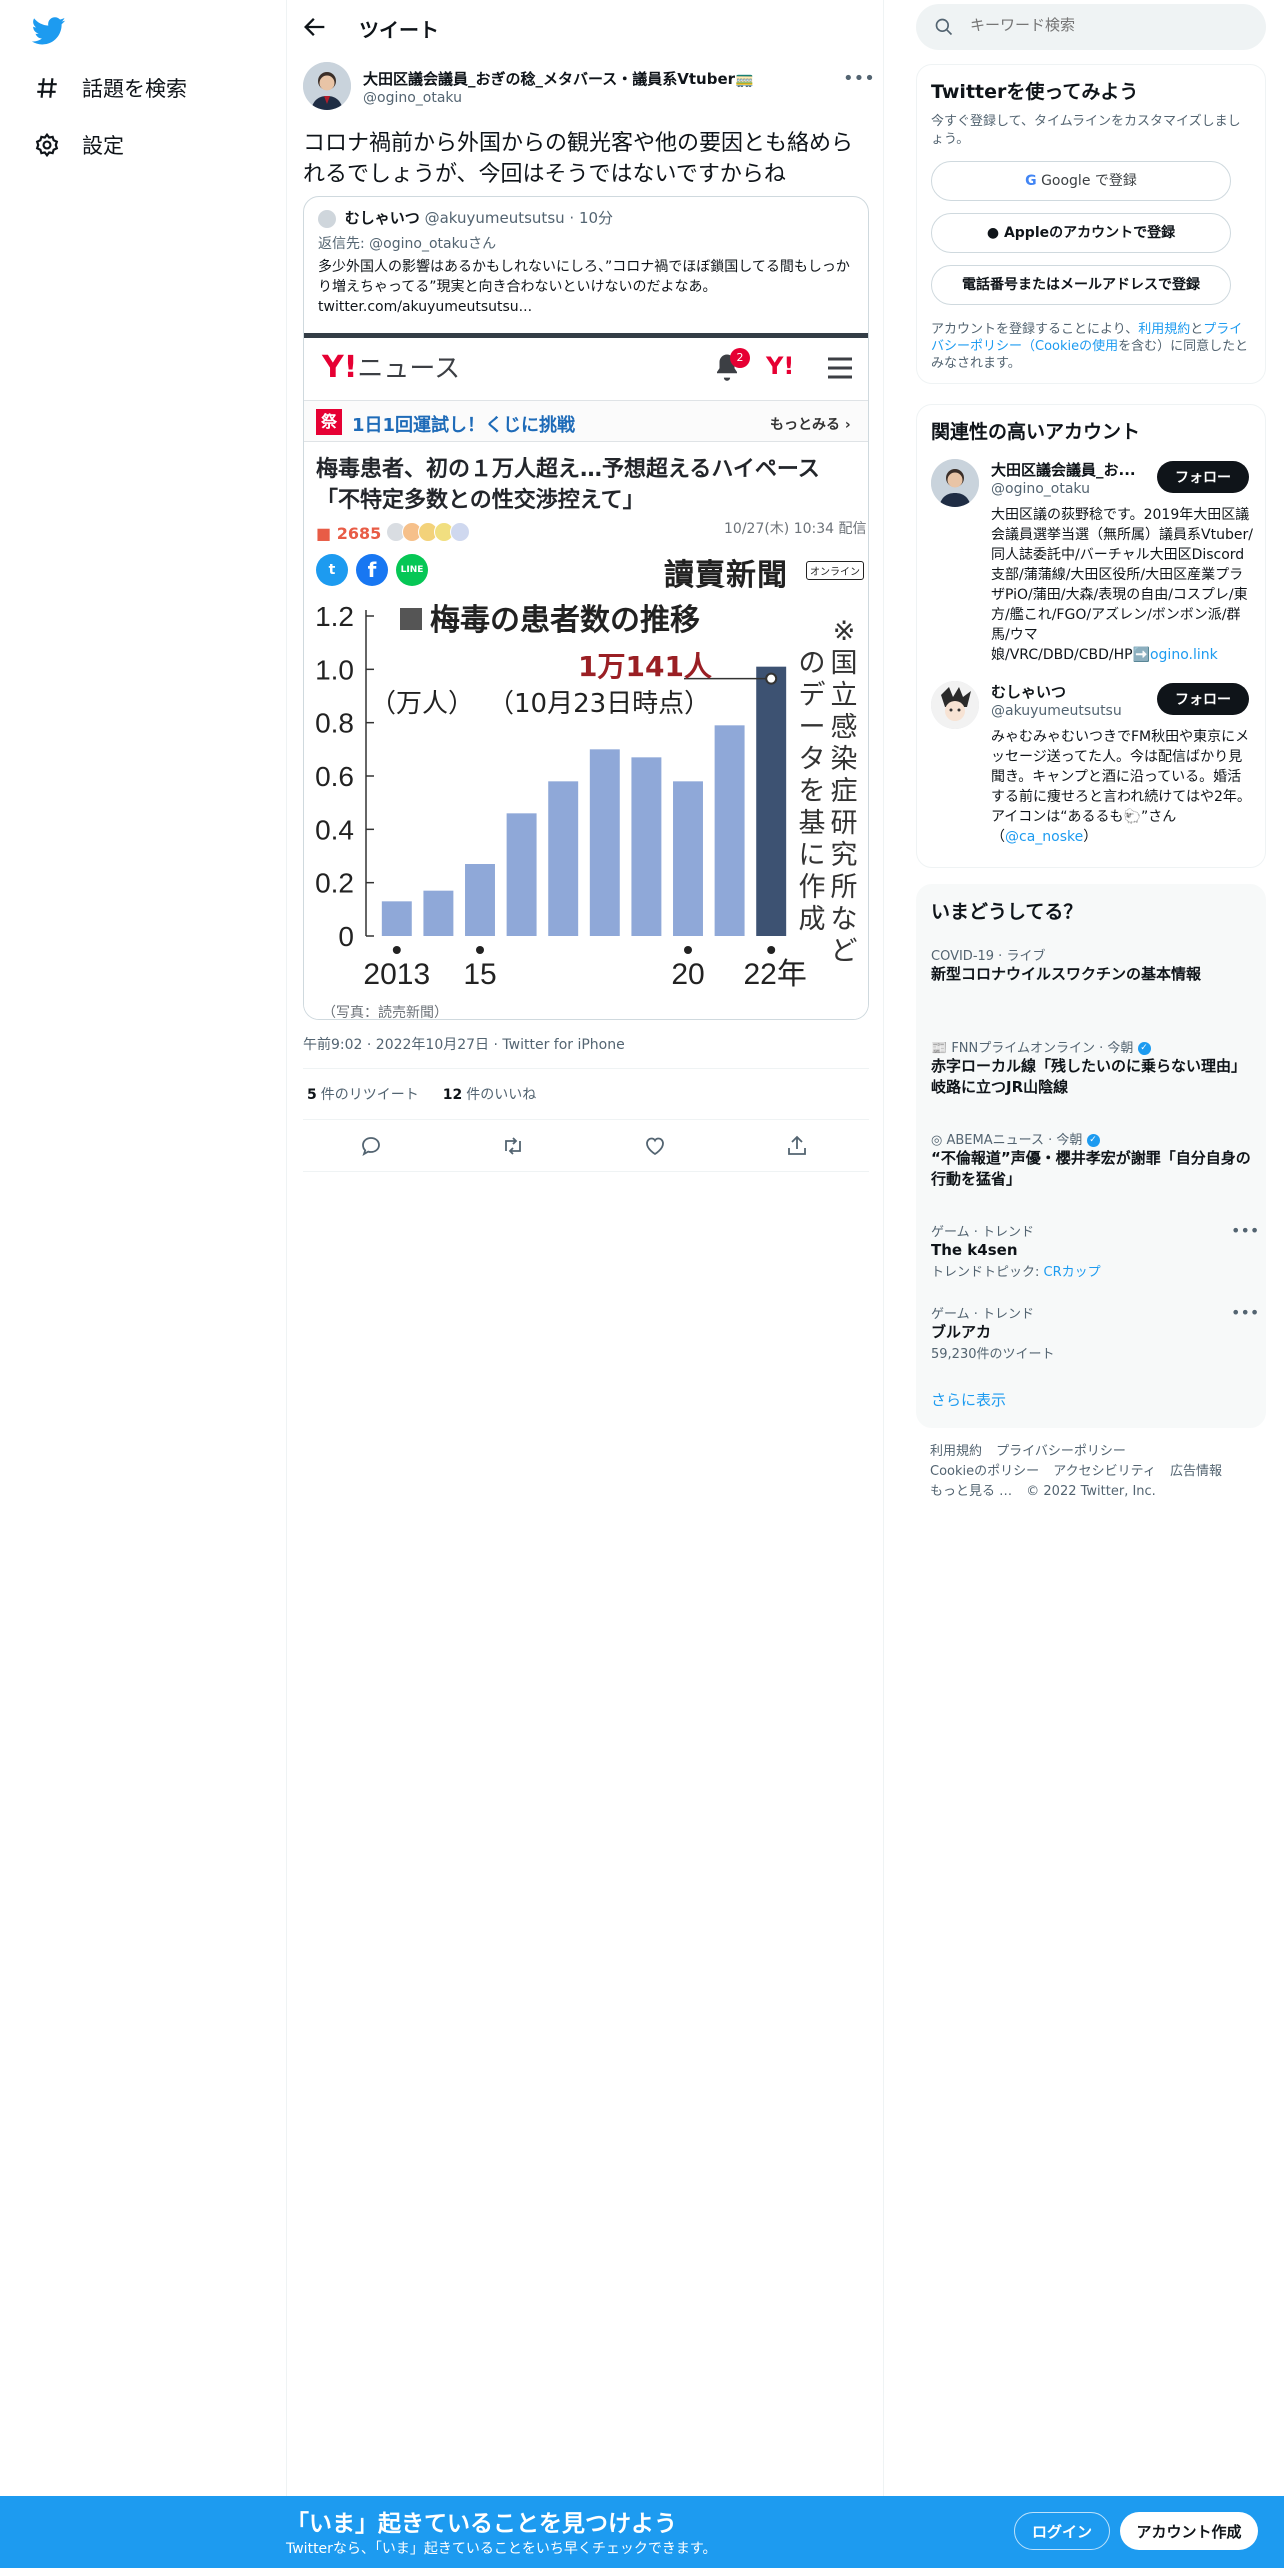 This screenshot has width=1284, height=2568. What do you see at coordinates (1095, 1332) in the screenshot?
I see `trend-item: ゲーム · トレンド ••• ブルアカ 59,230件のツイート` at bounding box center [1095, 1332].